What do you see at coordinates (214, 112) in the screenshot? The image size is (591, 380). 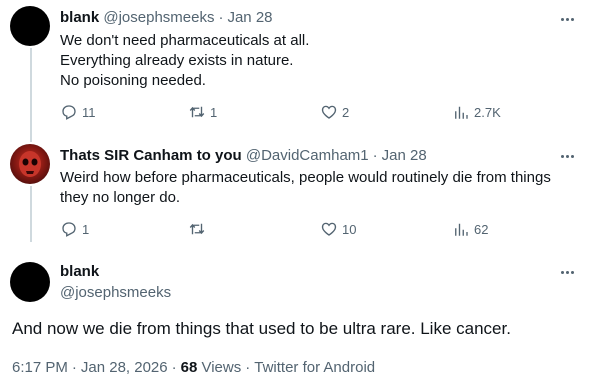 I see `retweet-count: 1` at bounding box center [214, 112].